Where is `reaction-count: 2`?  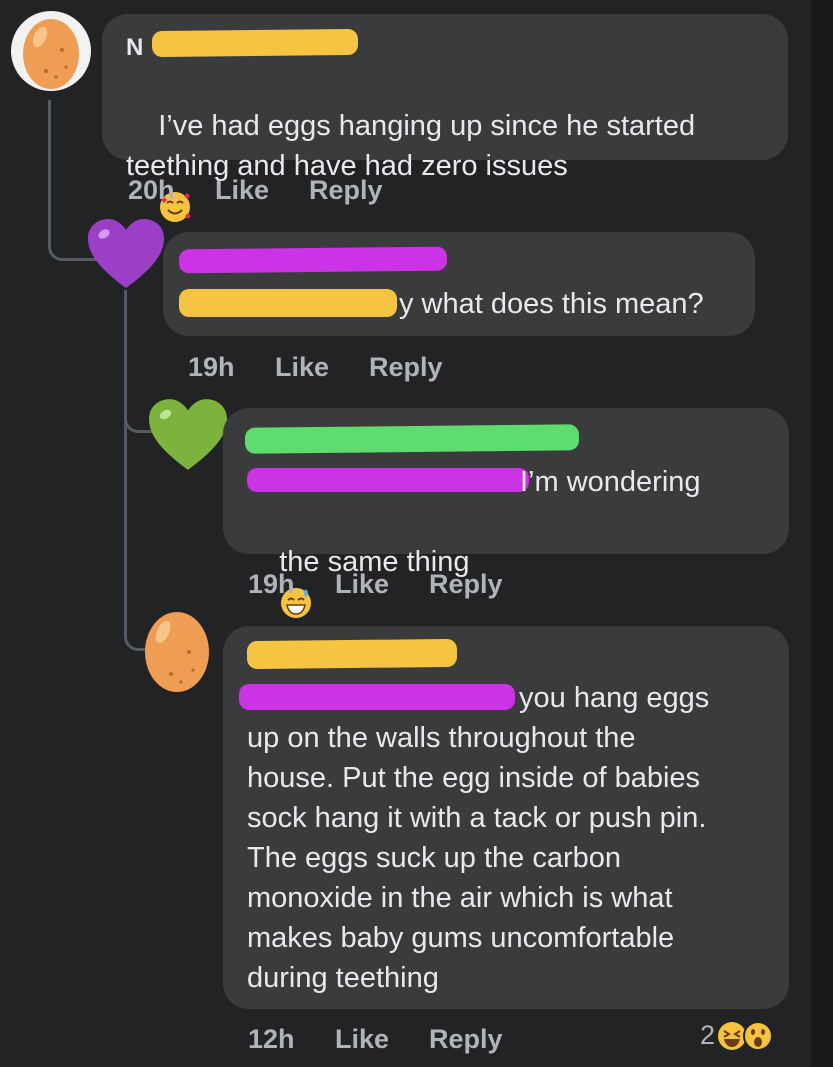 reaction-count: 2 is located at coordinates (708, 1035).